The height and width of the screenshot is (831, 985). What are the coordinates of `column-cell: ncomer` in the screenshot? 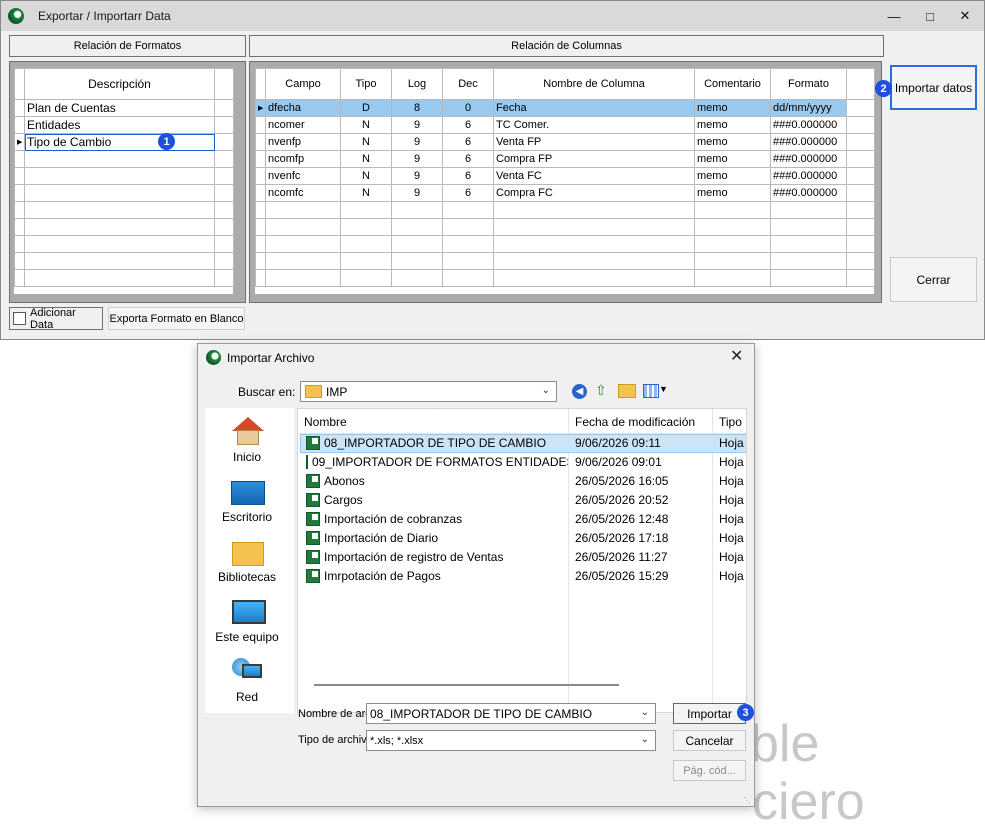 It's located at (303, 125).